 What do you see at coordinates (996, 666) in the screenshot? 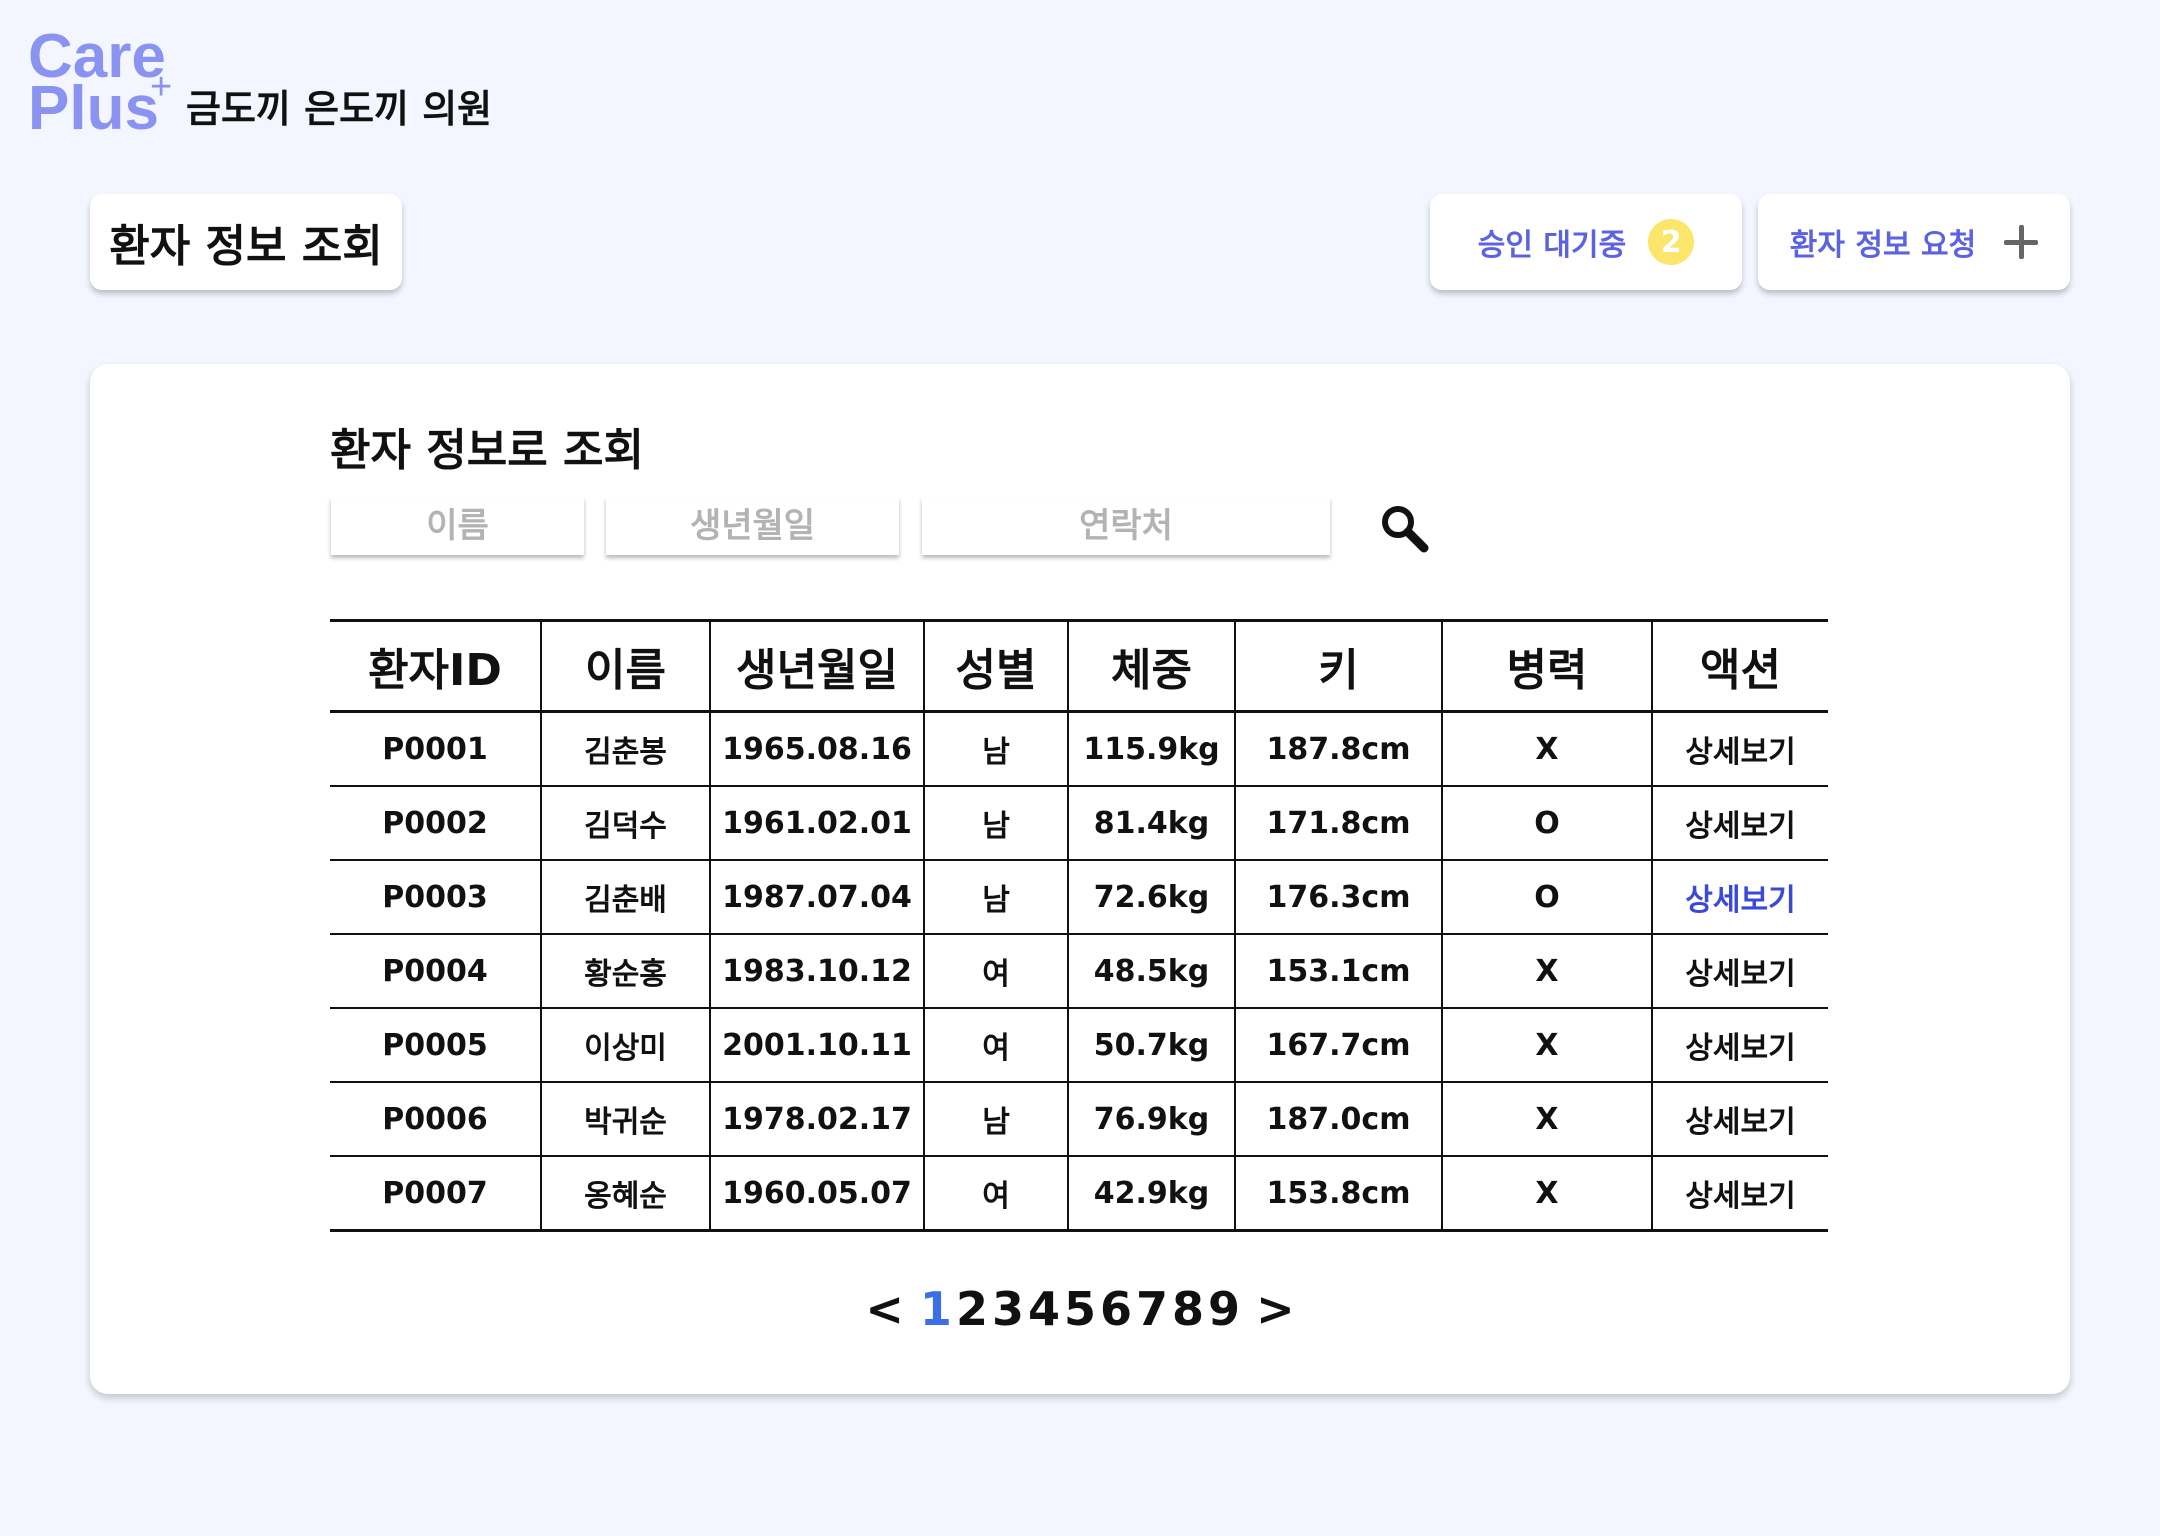
I see `header-gender: 성별` at bounding box center [996, 666].